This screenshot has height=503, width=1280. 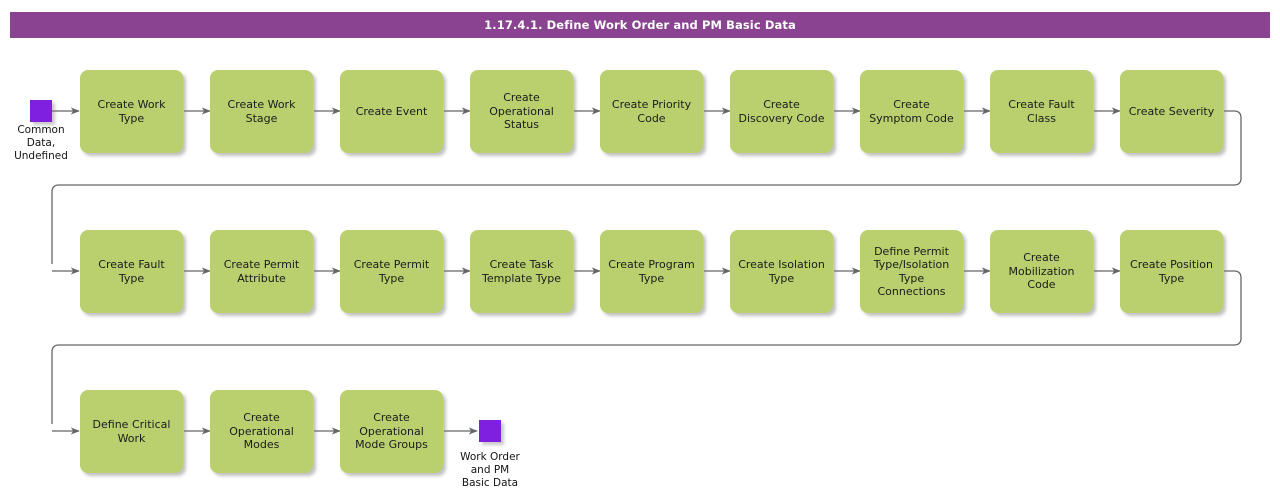 I want to click on process-node-create-mobilization-code: Create Mobilization Code, so click(x=1041, y=271).